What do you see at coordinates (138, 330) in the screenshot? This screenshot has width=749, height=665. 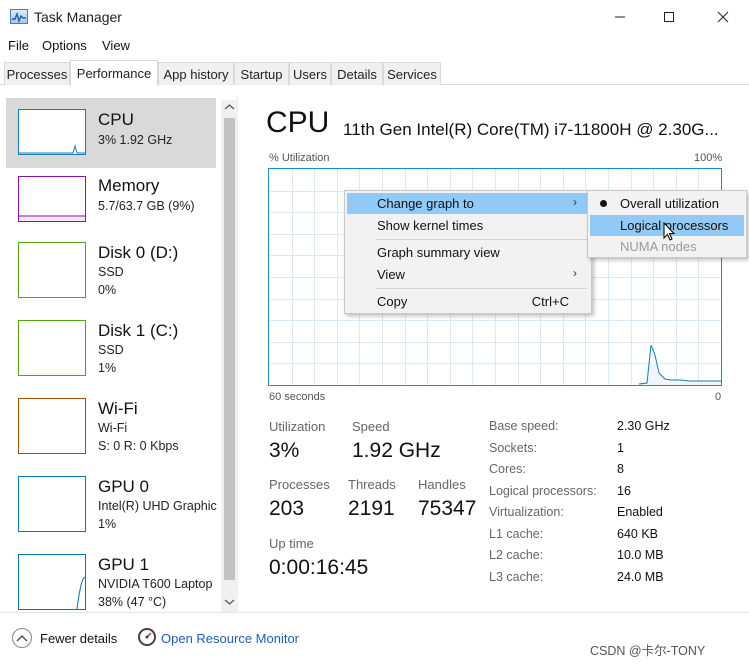 I see `sidebar-item-name: Disk 1 (C:)` at bounding box center [138, 330].